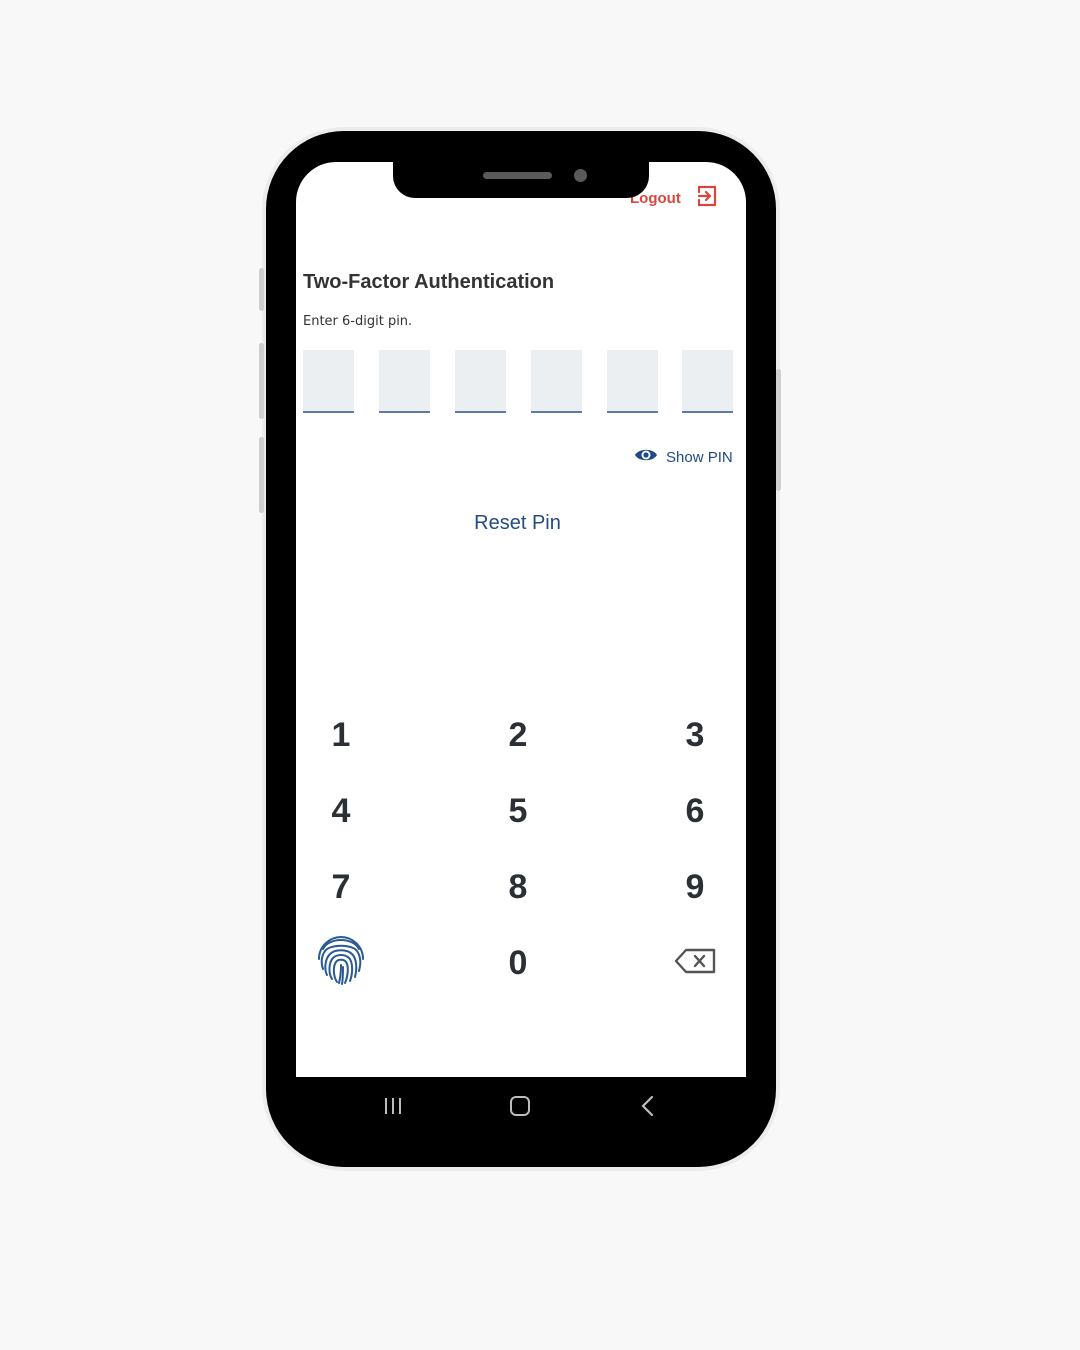 The image size is (1080, 1350). Describe the element at coordinates (518, 887) in the screenshot. I see `key-8: 8` at that location.